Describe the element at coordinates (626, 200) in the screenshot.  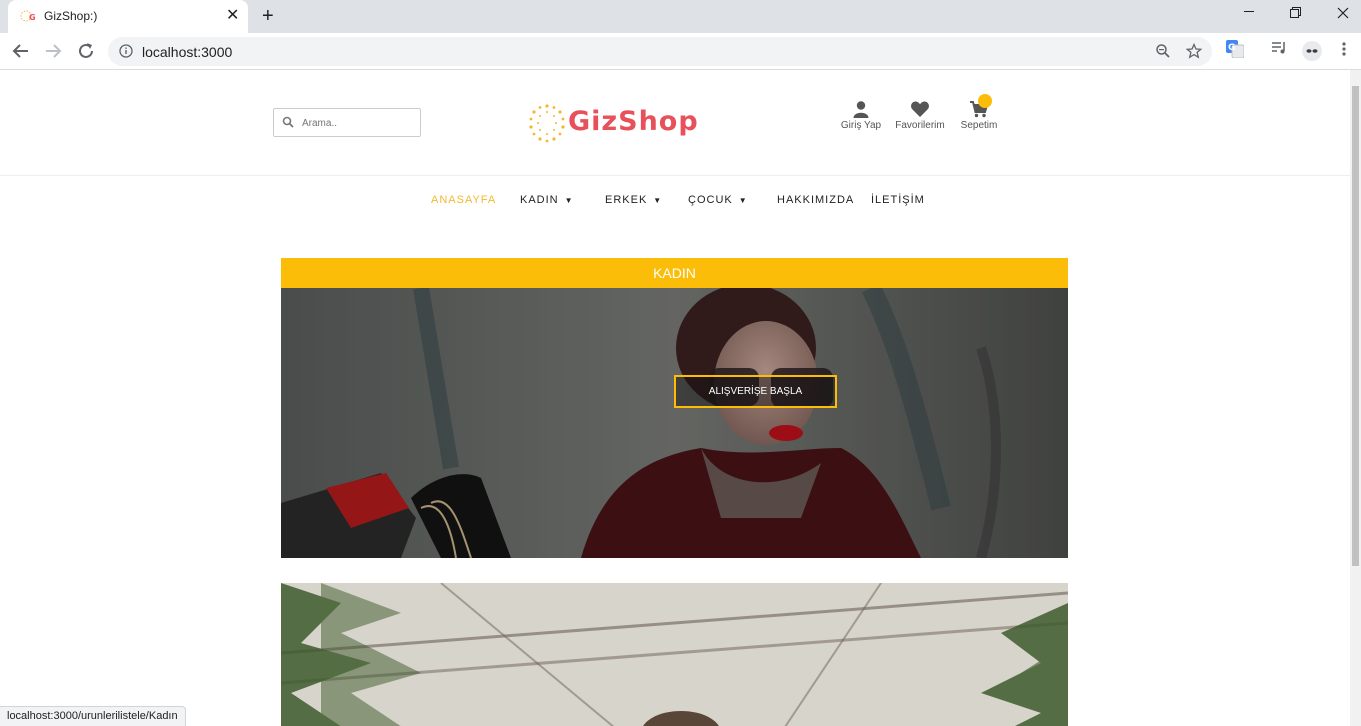
I see `nav-men-label: ERKEK` at that location.